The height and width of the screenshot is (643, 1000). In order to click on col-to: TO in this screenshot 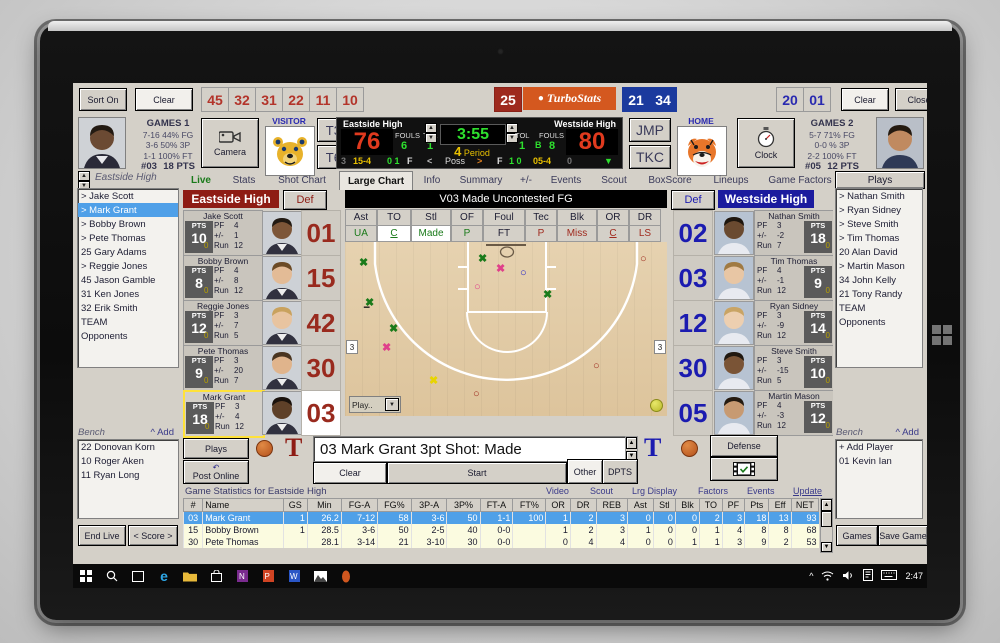, I will do `click(711, 505)`.